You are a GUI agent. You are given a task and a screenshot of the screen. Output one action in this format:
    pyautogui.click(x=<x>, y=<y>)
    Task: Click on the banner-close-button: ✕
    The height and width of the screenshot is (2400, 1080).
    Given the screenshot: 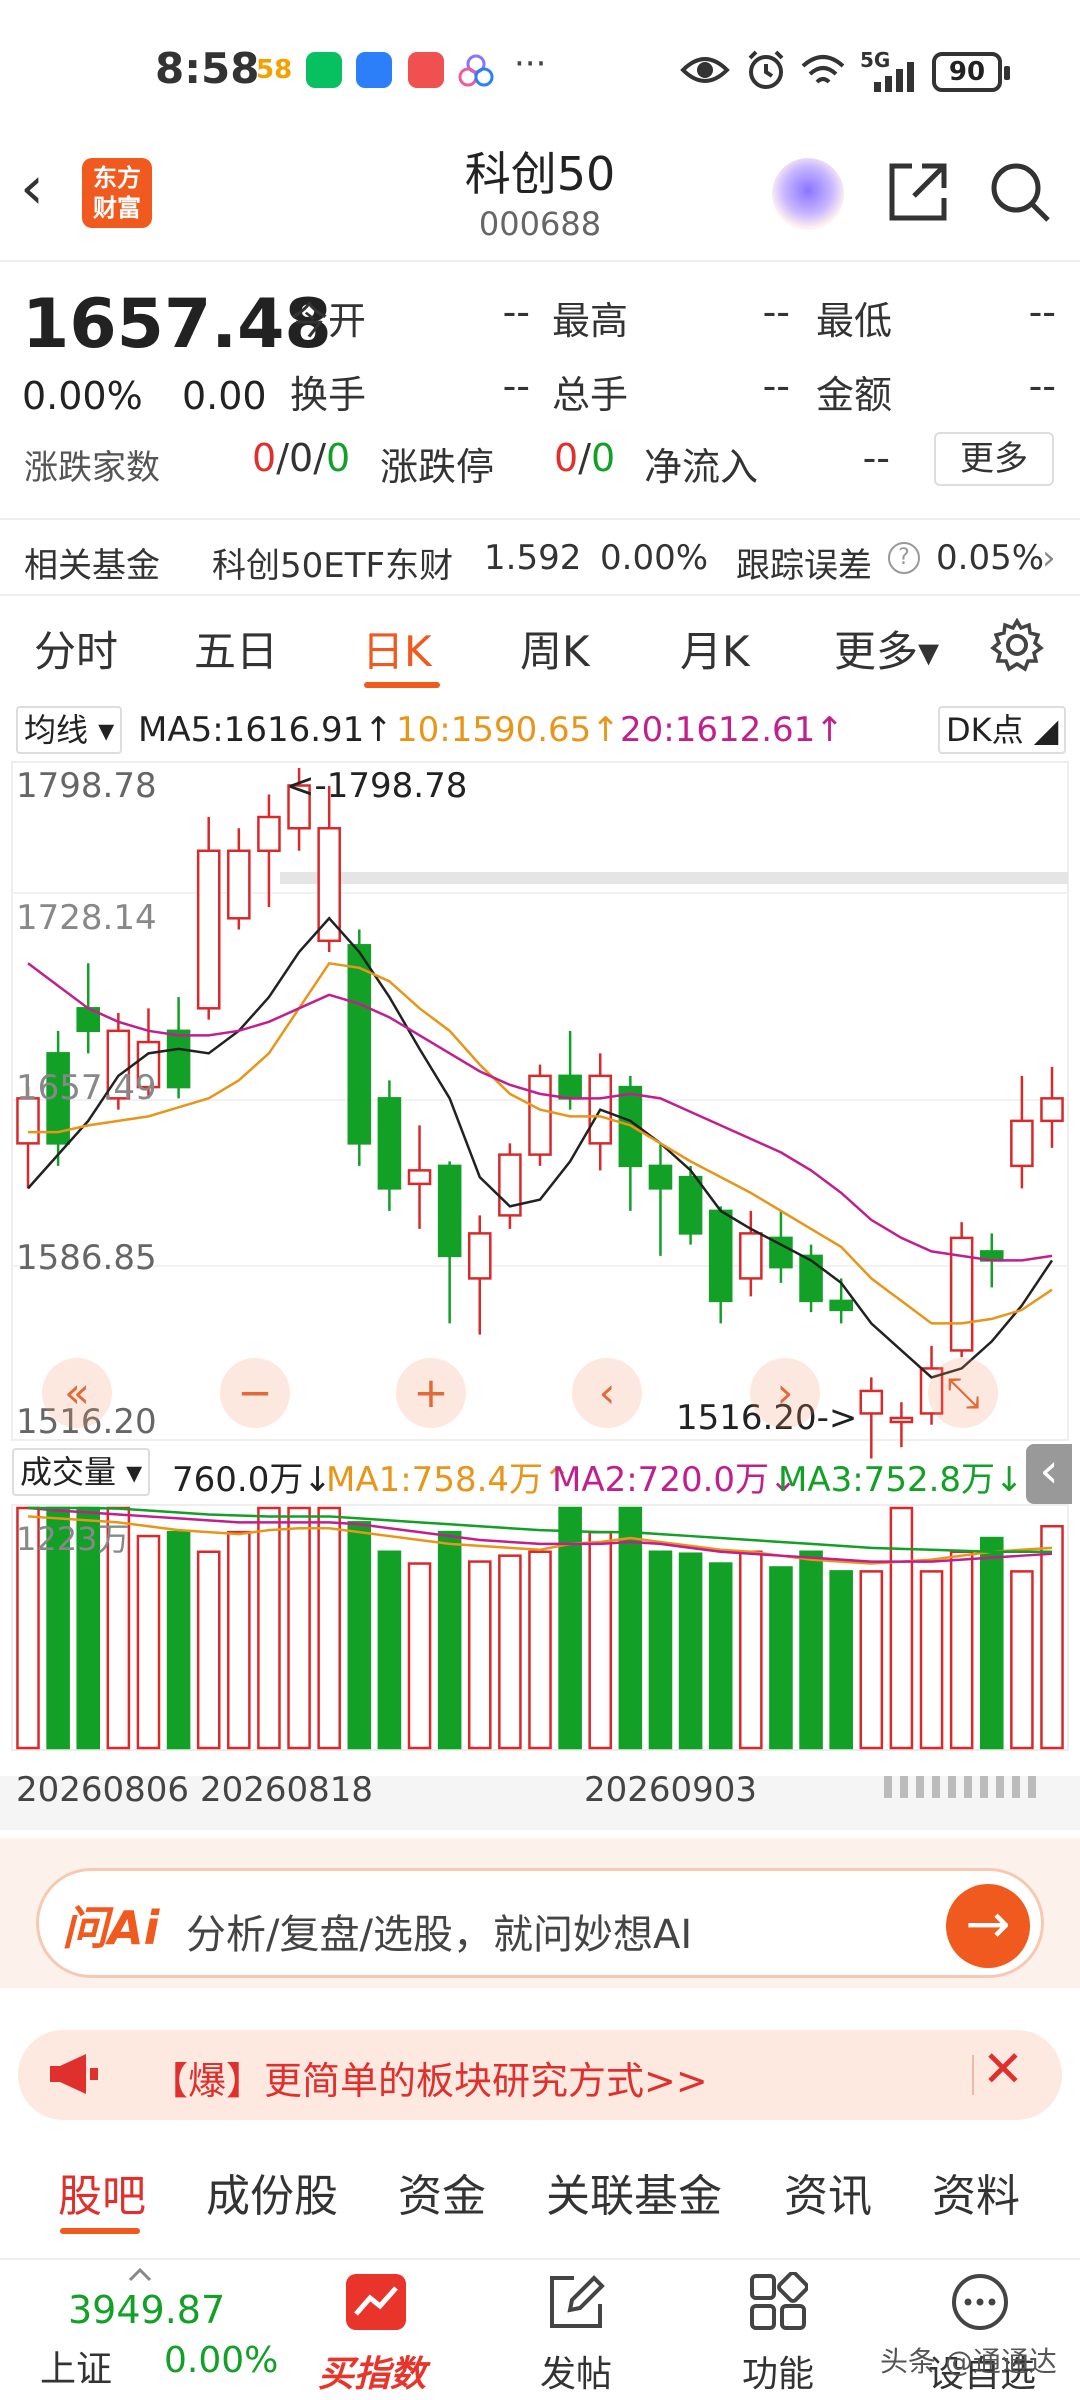 What is the action you would take?
    pyautogui.click(x=1003, y=2069)
    